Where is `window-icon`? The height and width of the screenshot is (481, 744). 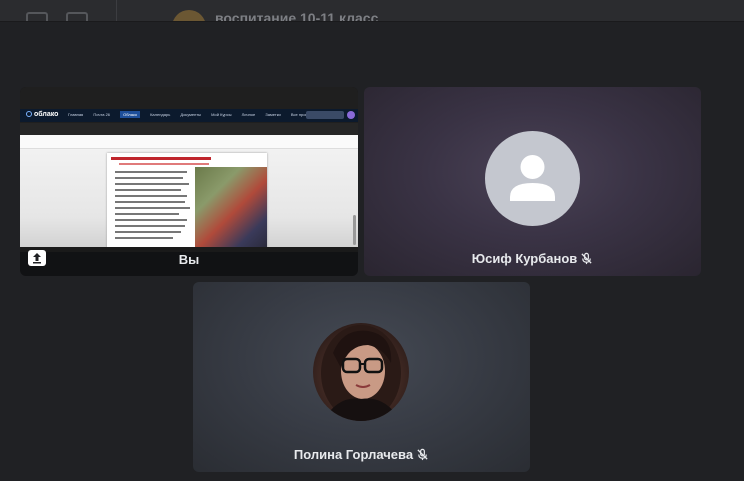
window-icon is located at coordinates (37, 16).